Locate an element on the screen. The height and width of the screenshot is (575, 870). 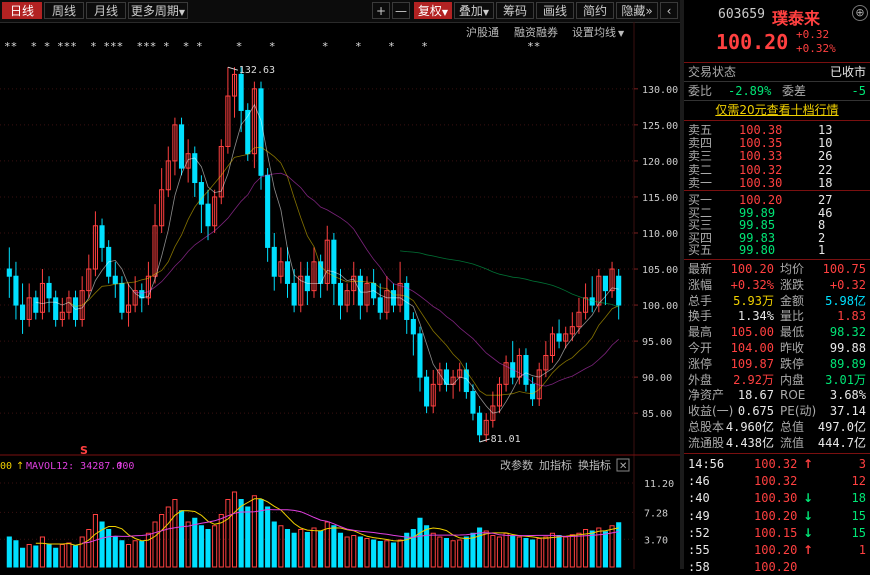
tab-daily: 日线 is located at coordinates (22, 10).